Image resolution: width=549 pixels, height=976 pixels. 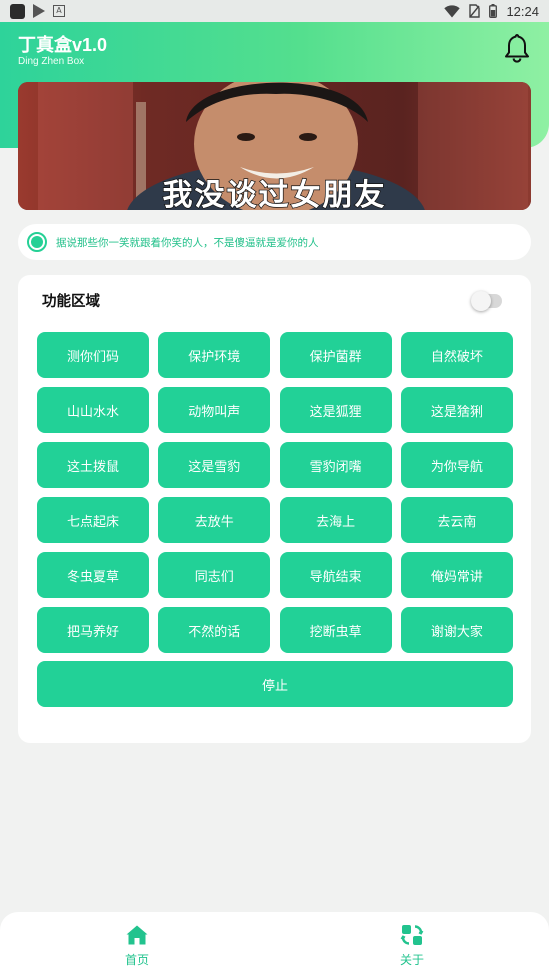 What do you see at coordinates (93, 465) in the screenshot?
I see `function-button: 这土拨鼠` at bounding box center [93, 465].